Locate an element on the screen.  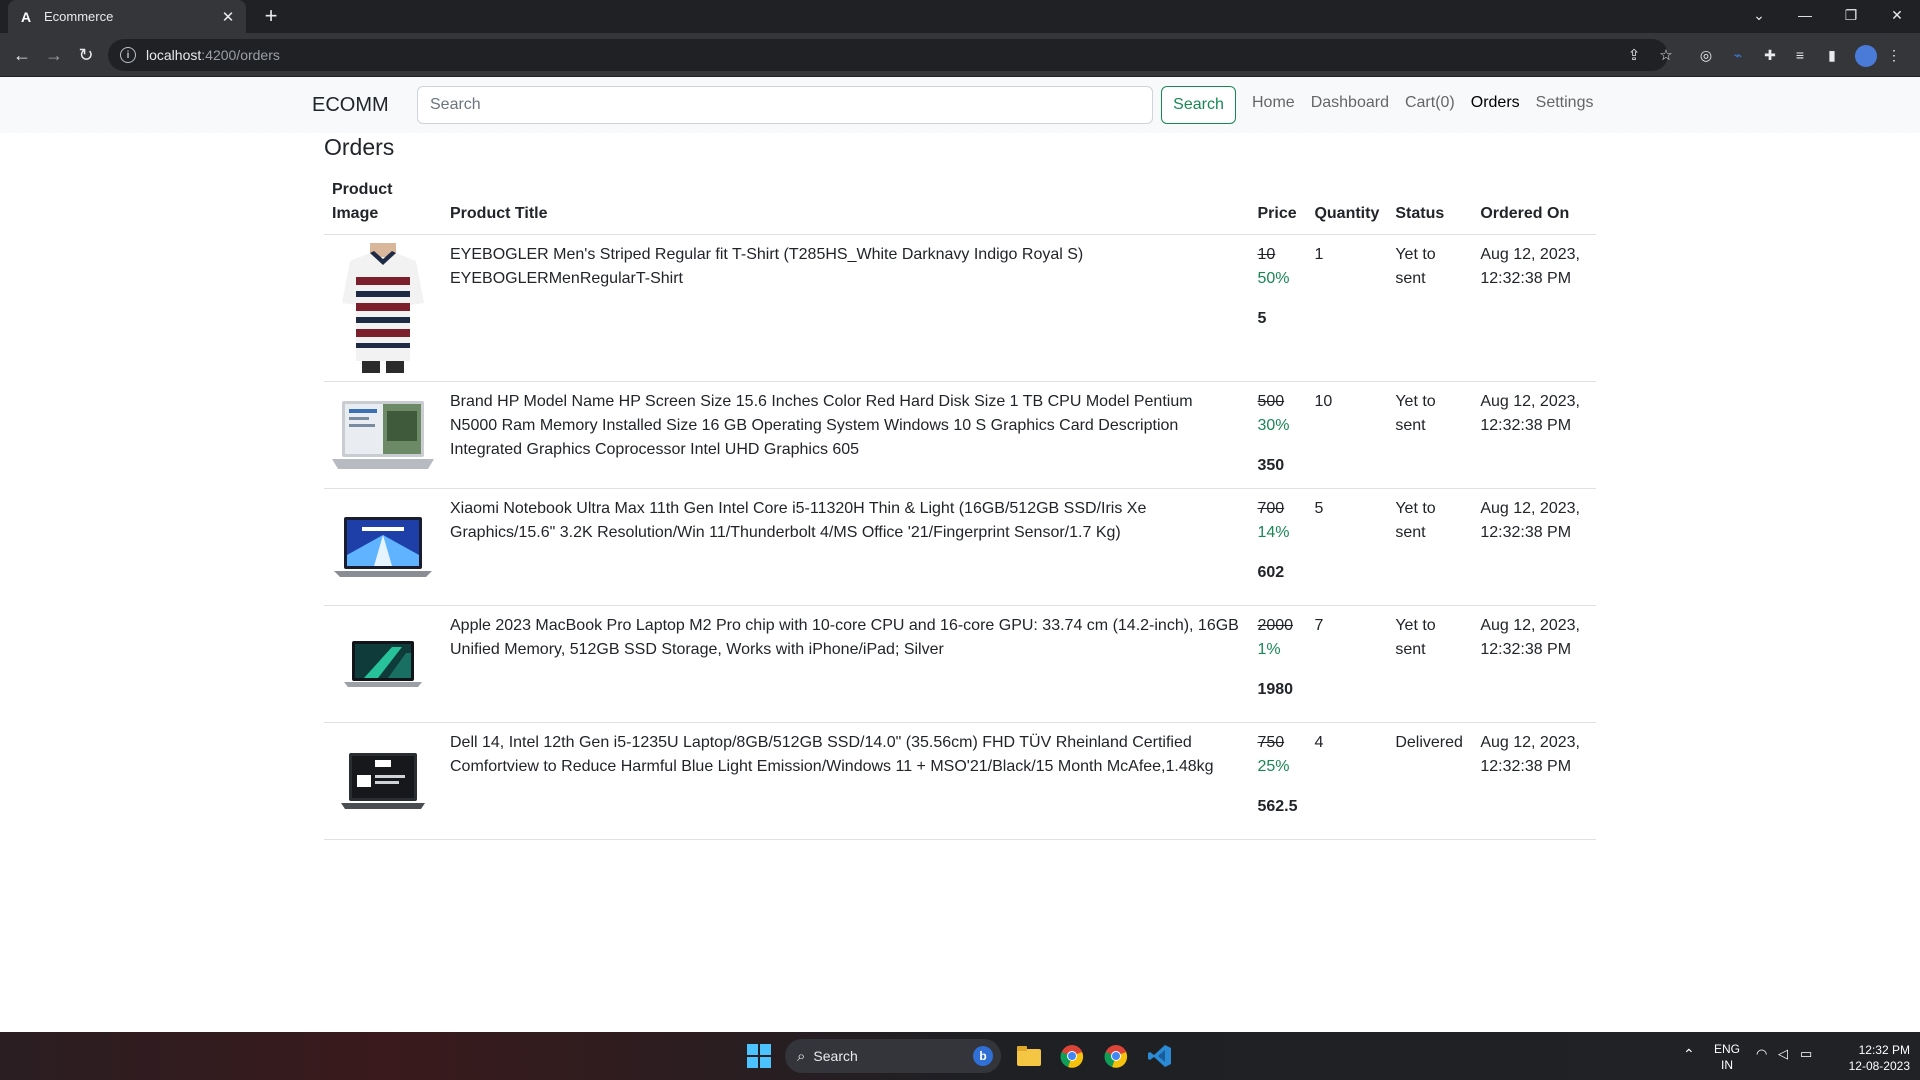
volume-icon: ◁ is located at coordinates (1783, 1054).